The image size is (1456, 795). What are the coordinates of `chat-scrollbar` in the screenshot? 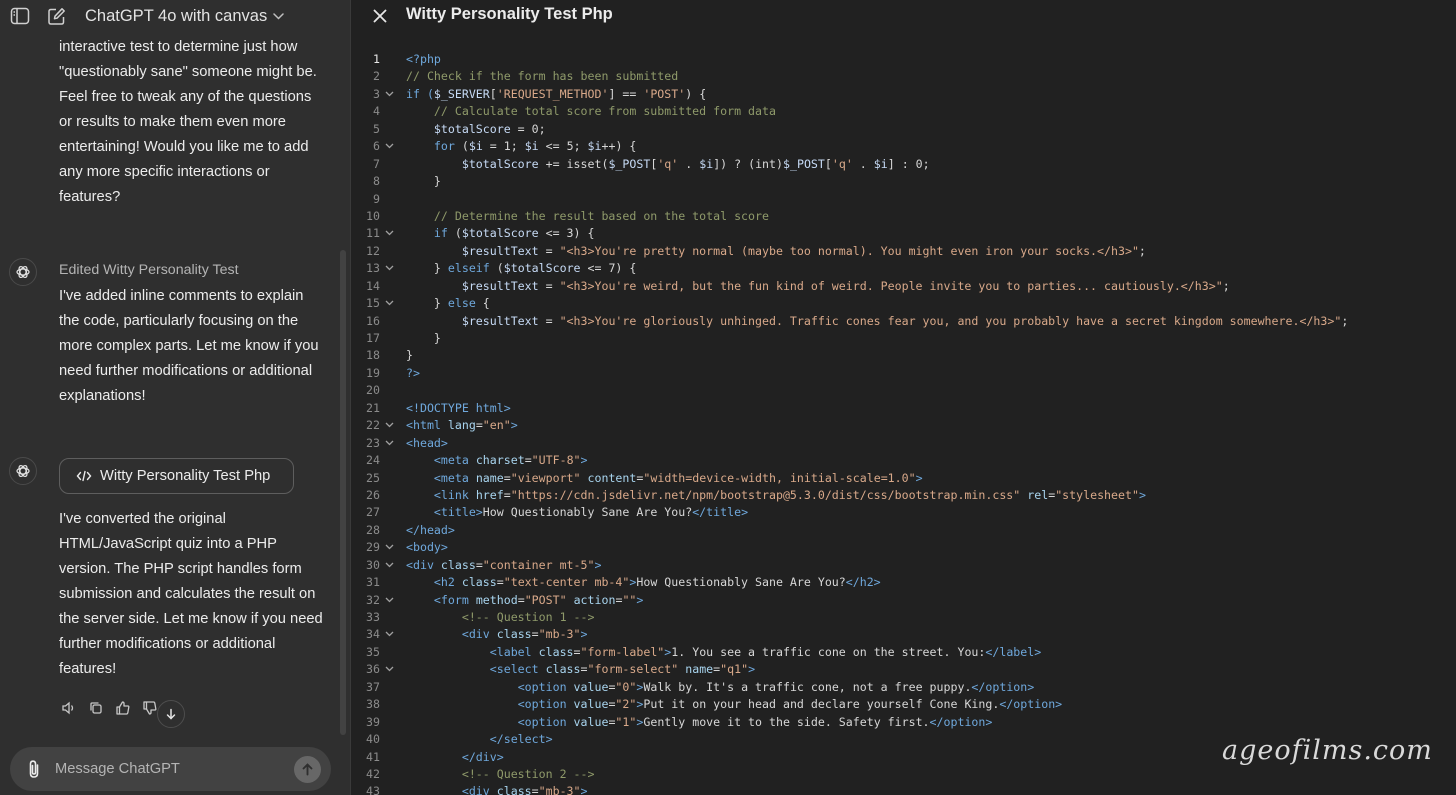 It's located at (343, 492).